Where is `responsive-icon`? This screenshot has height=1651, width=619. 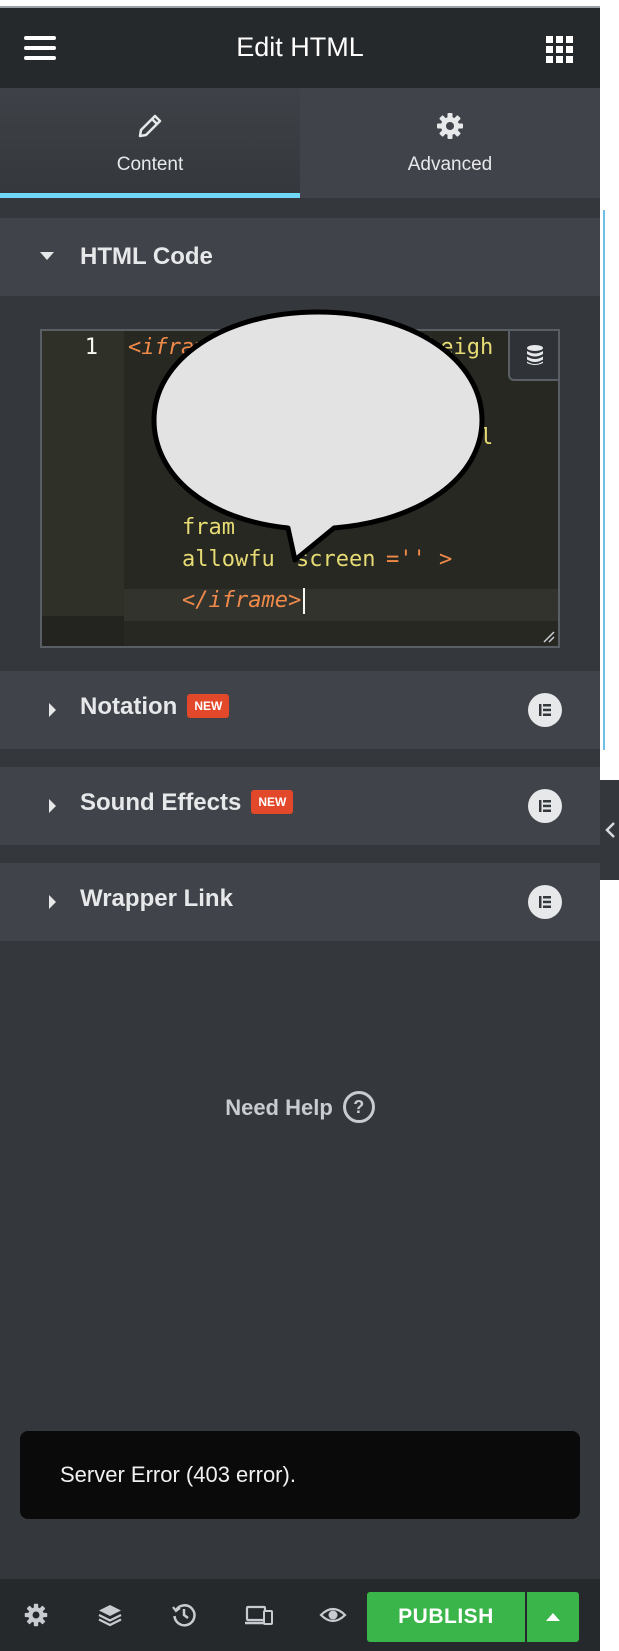
responsive-icon is located at coordinates (259, 1615).